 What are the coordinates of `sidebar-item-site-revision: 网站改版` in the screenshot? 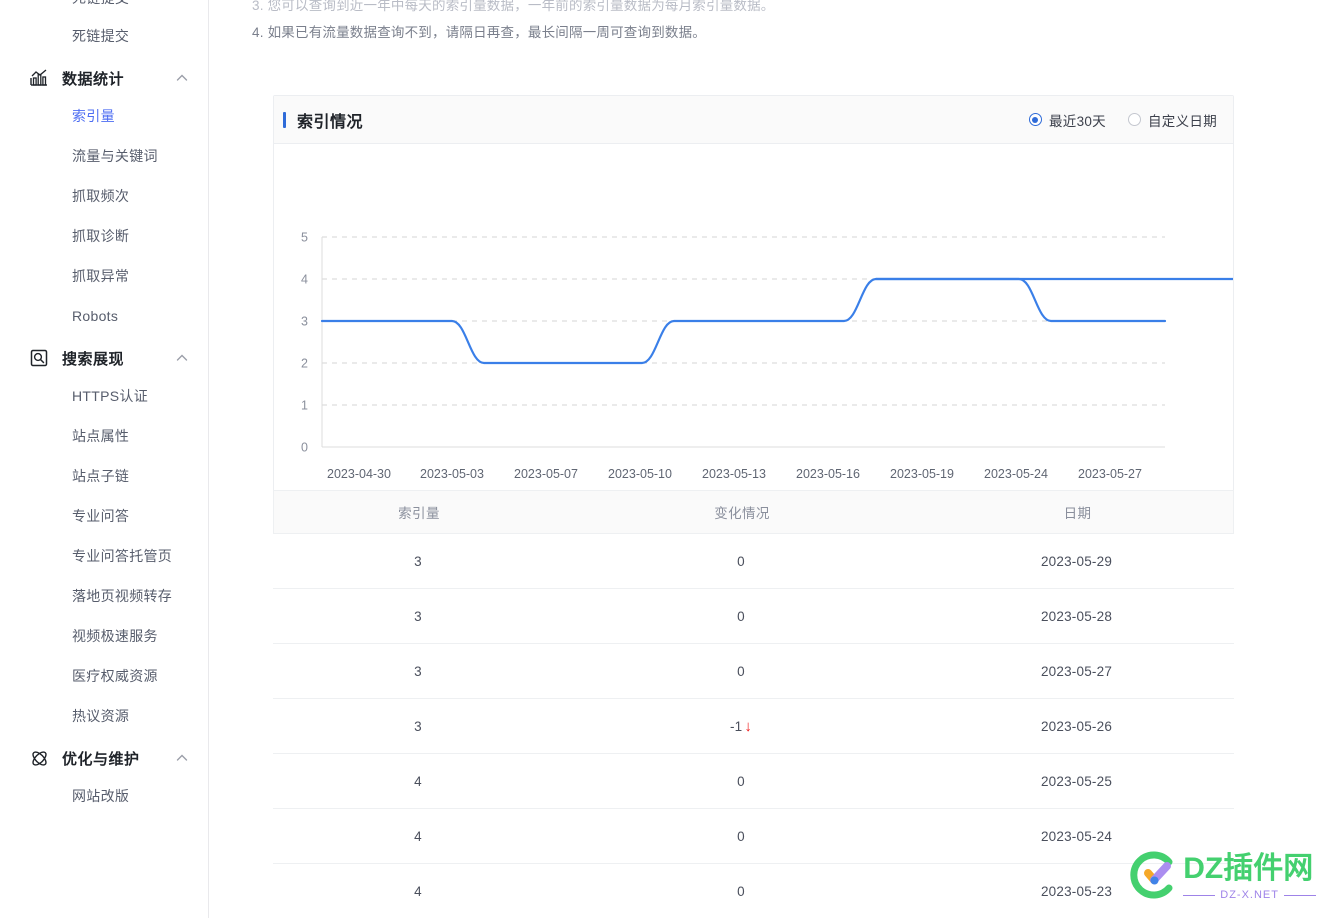 It's located at (104, 796).